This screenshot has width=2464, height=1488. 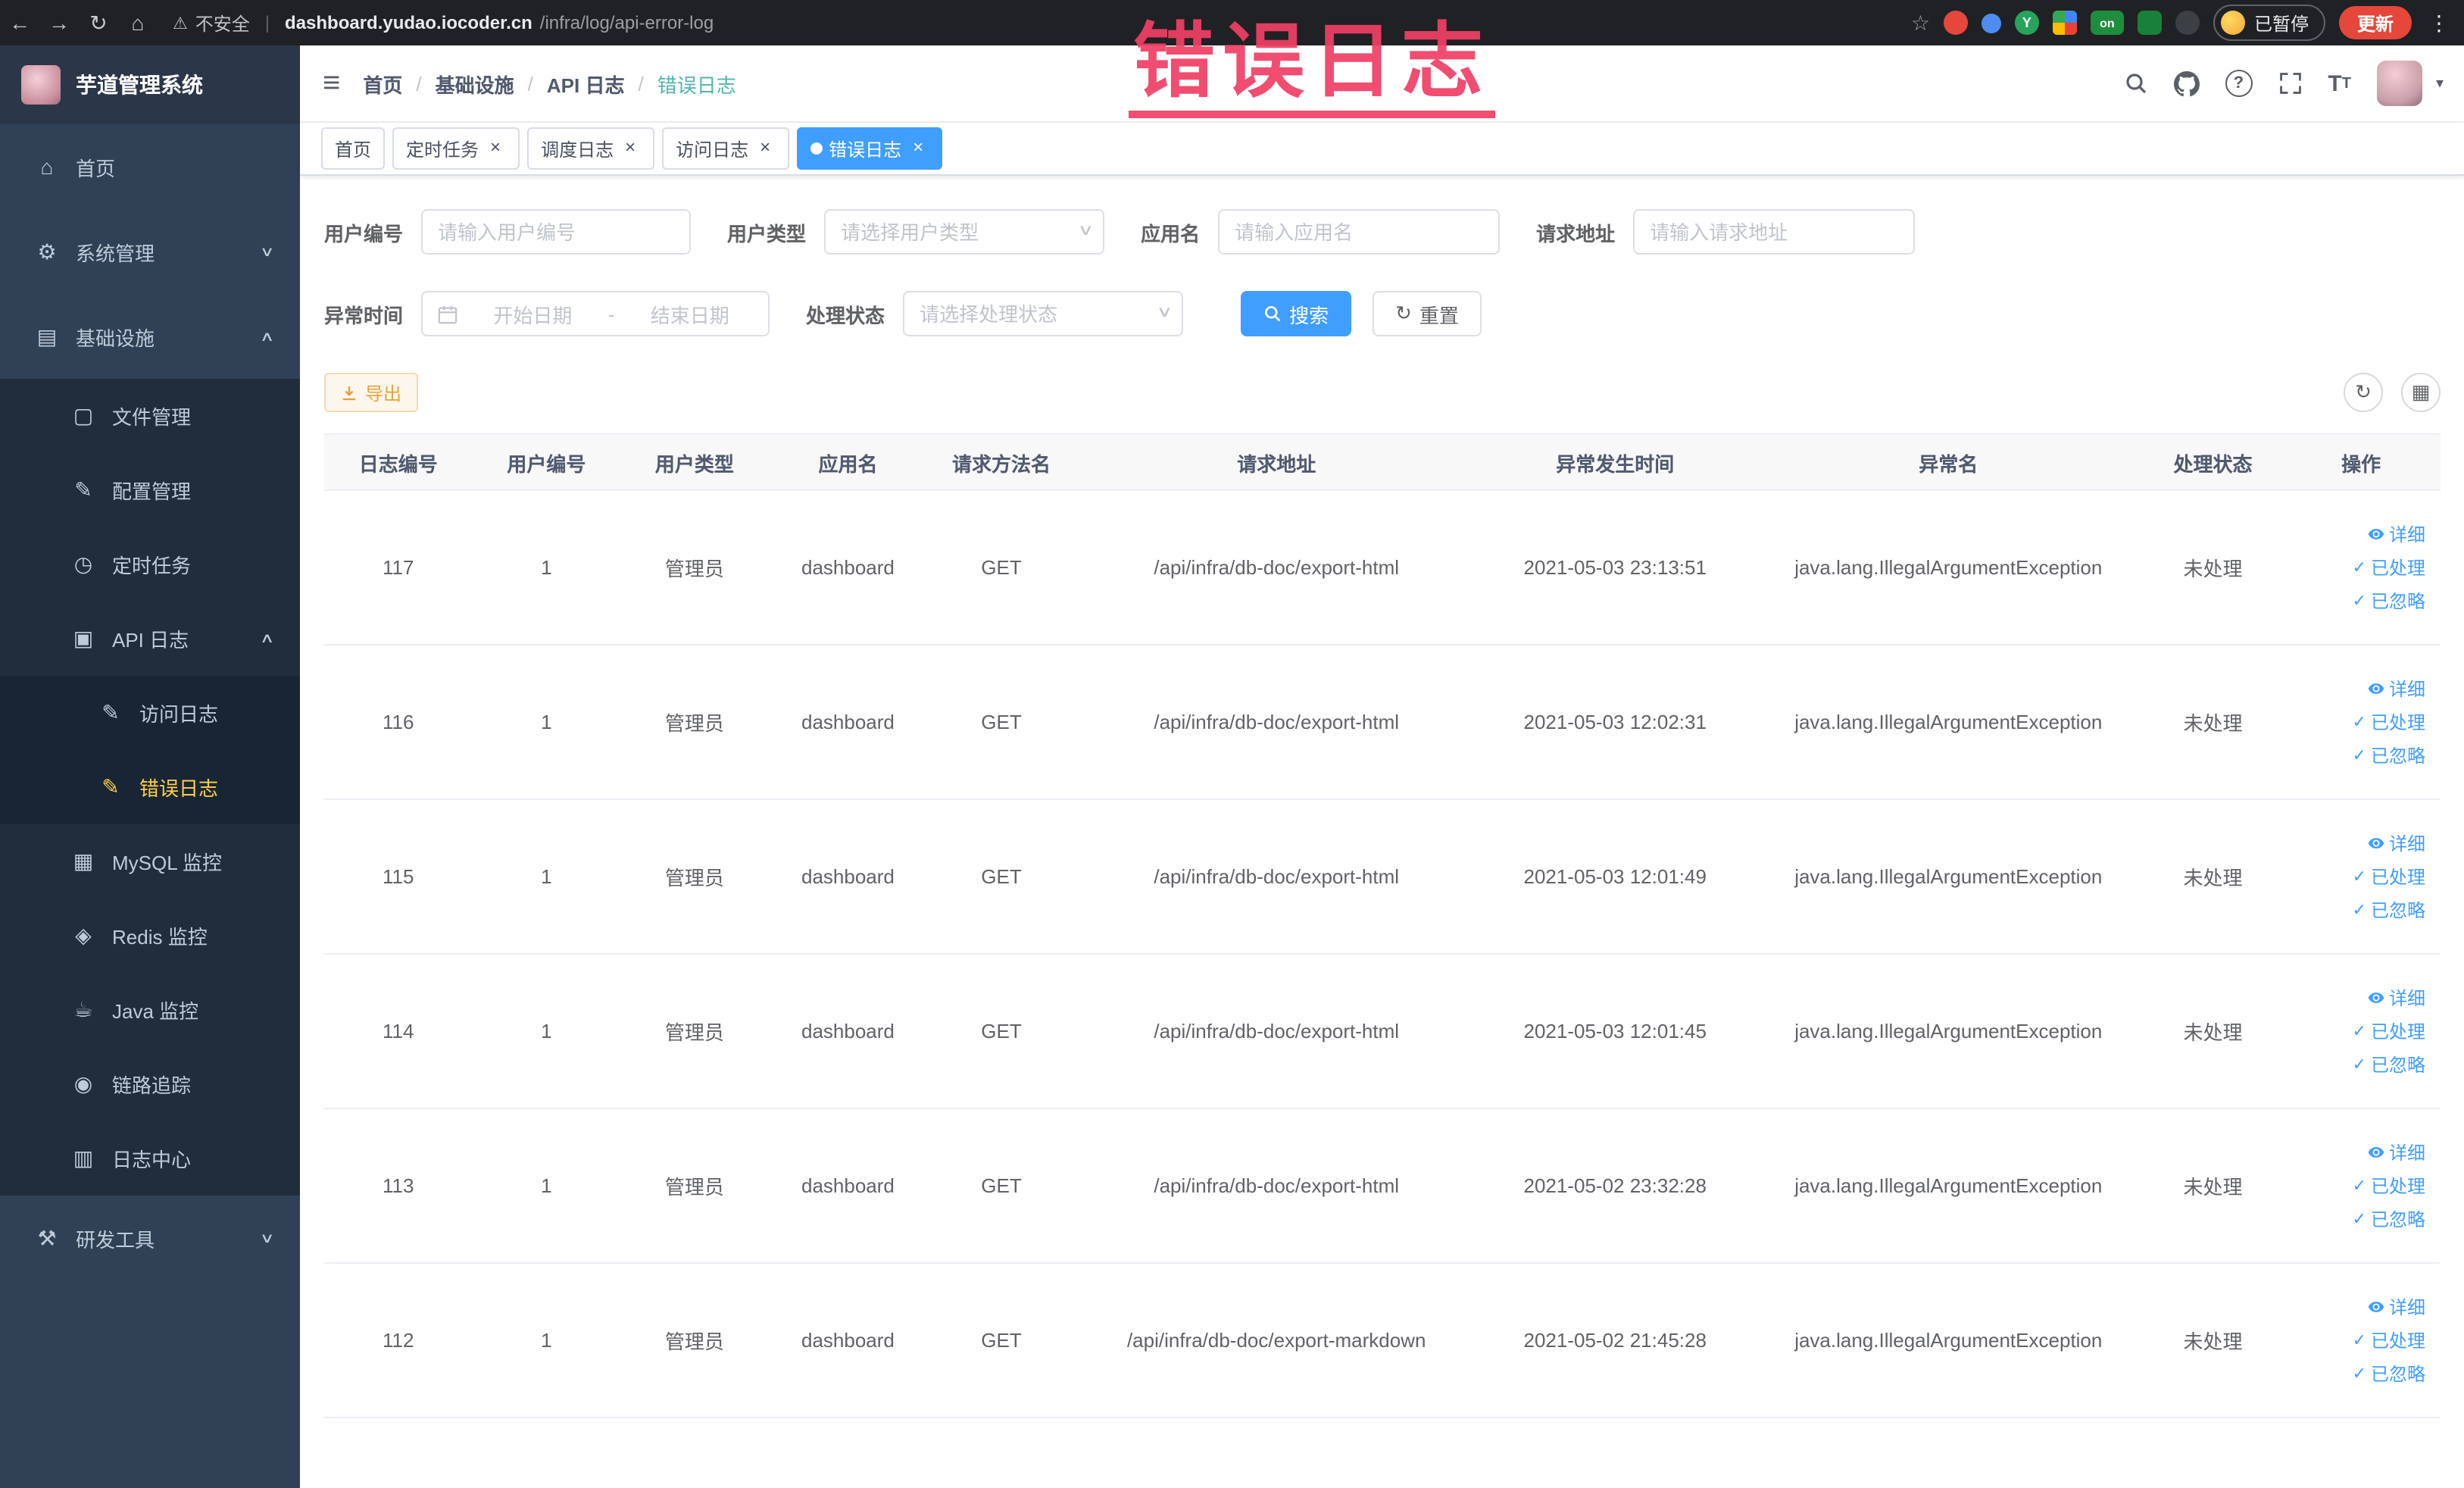 What do you see at coordinates (59, 23) in the screenshot?
I see `forward-icon: →` at bounding box center [59, 23].